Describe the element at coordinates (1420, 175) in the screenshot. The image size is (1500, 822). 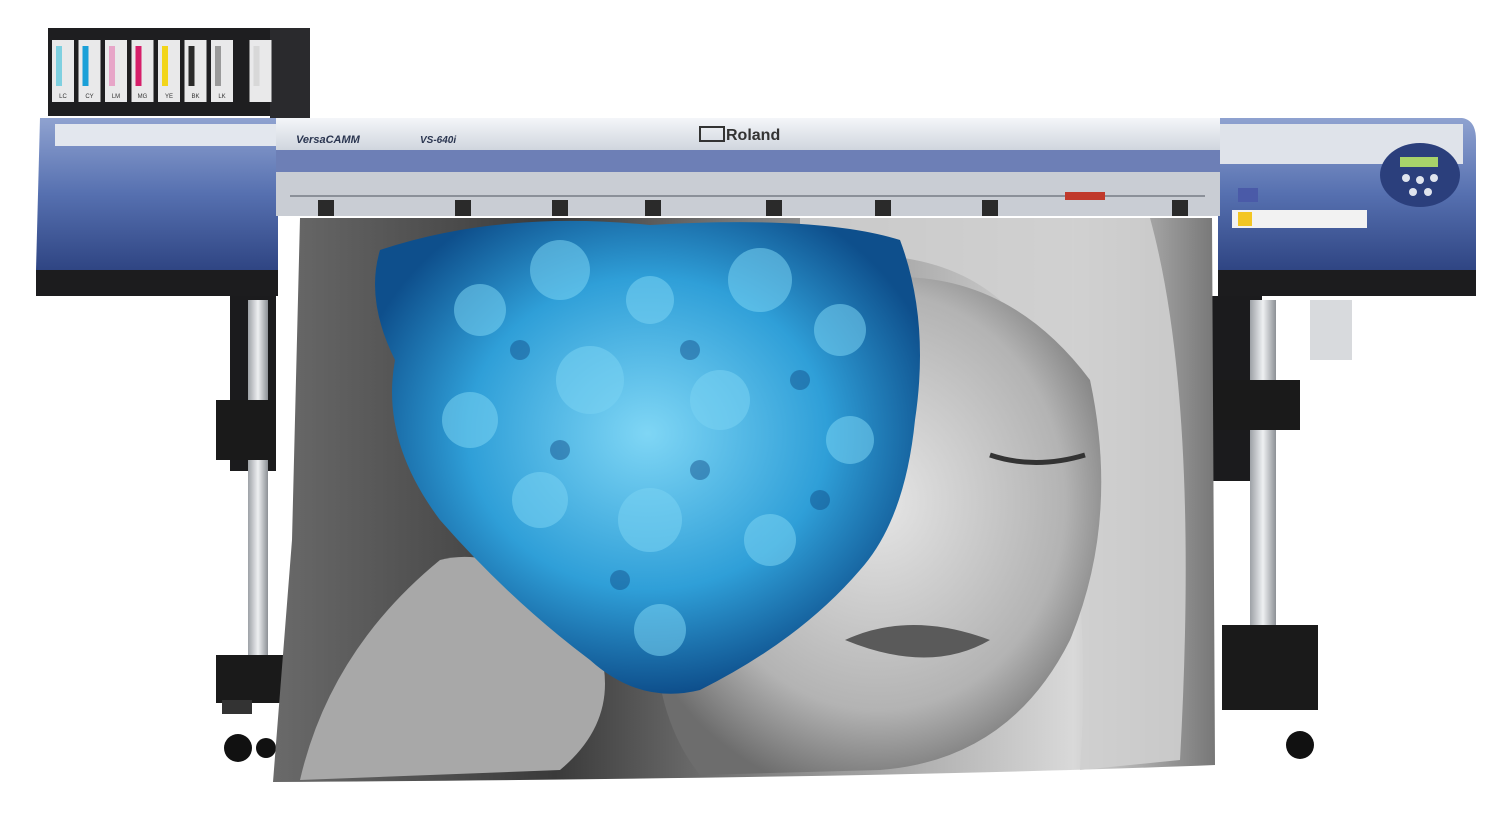
I see `control-panel` at that location.